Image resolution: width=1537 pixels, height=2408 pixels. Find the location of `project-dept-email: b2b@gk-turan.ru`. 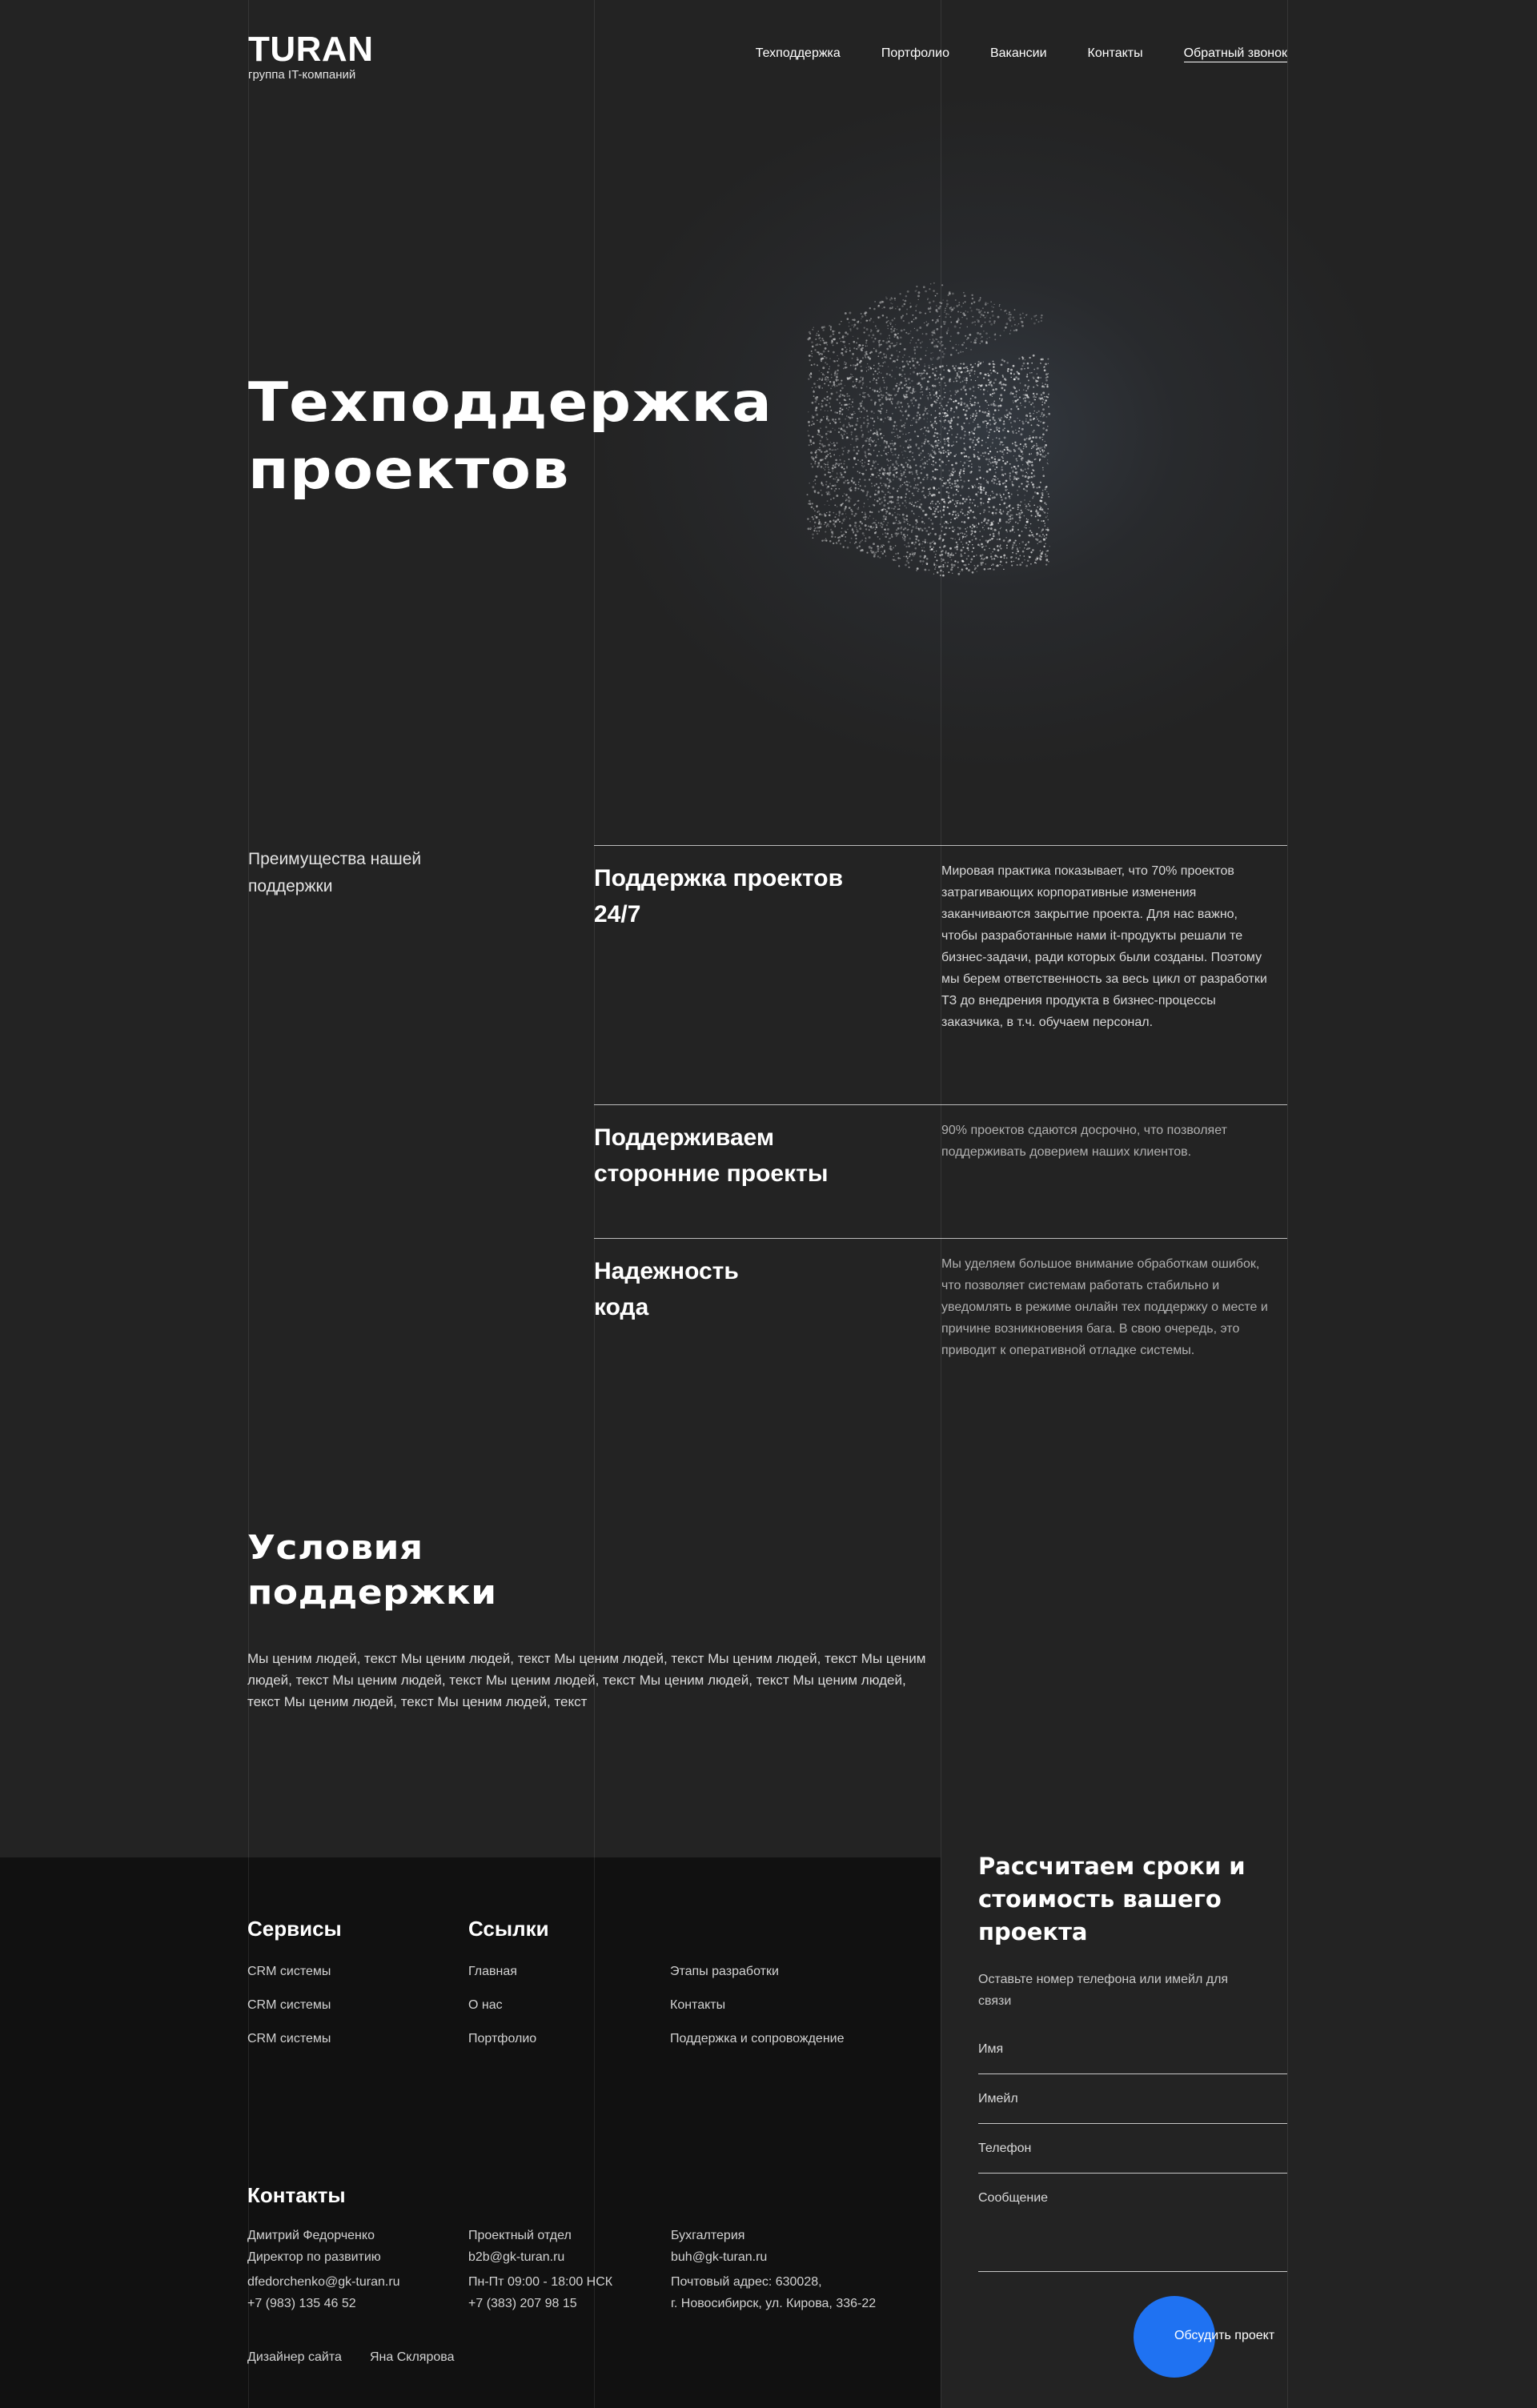

project-dept-email: b2b@gk-turan.ru is located at coordinates (516, 2257).